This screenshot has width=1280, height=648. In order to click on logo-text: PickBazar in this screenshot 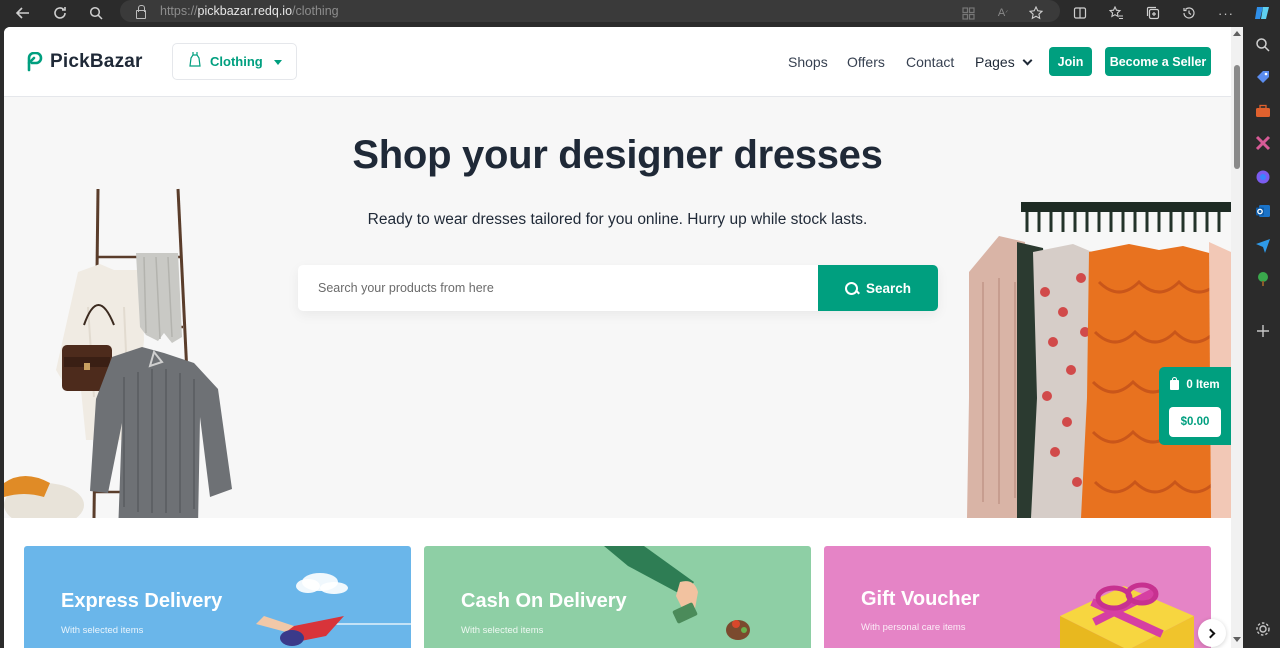, I will do `click(96, 61)`.